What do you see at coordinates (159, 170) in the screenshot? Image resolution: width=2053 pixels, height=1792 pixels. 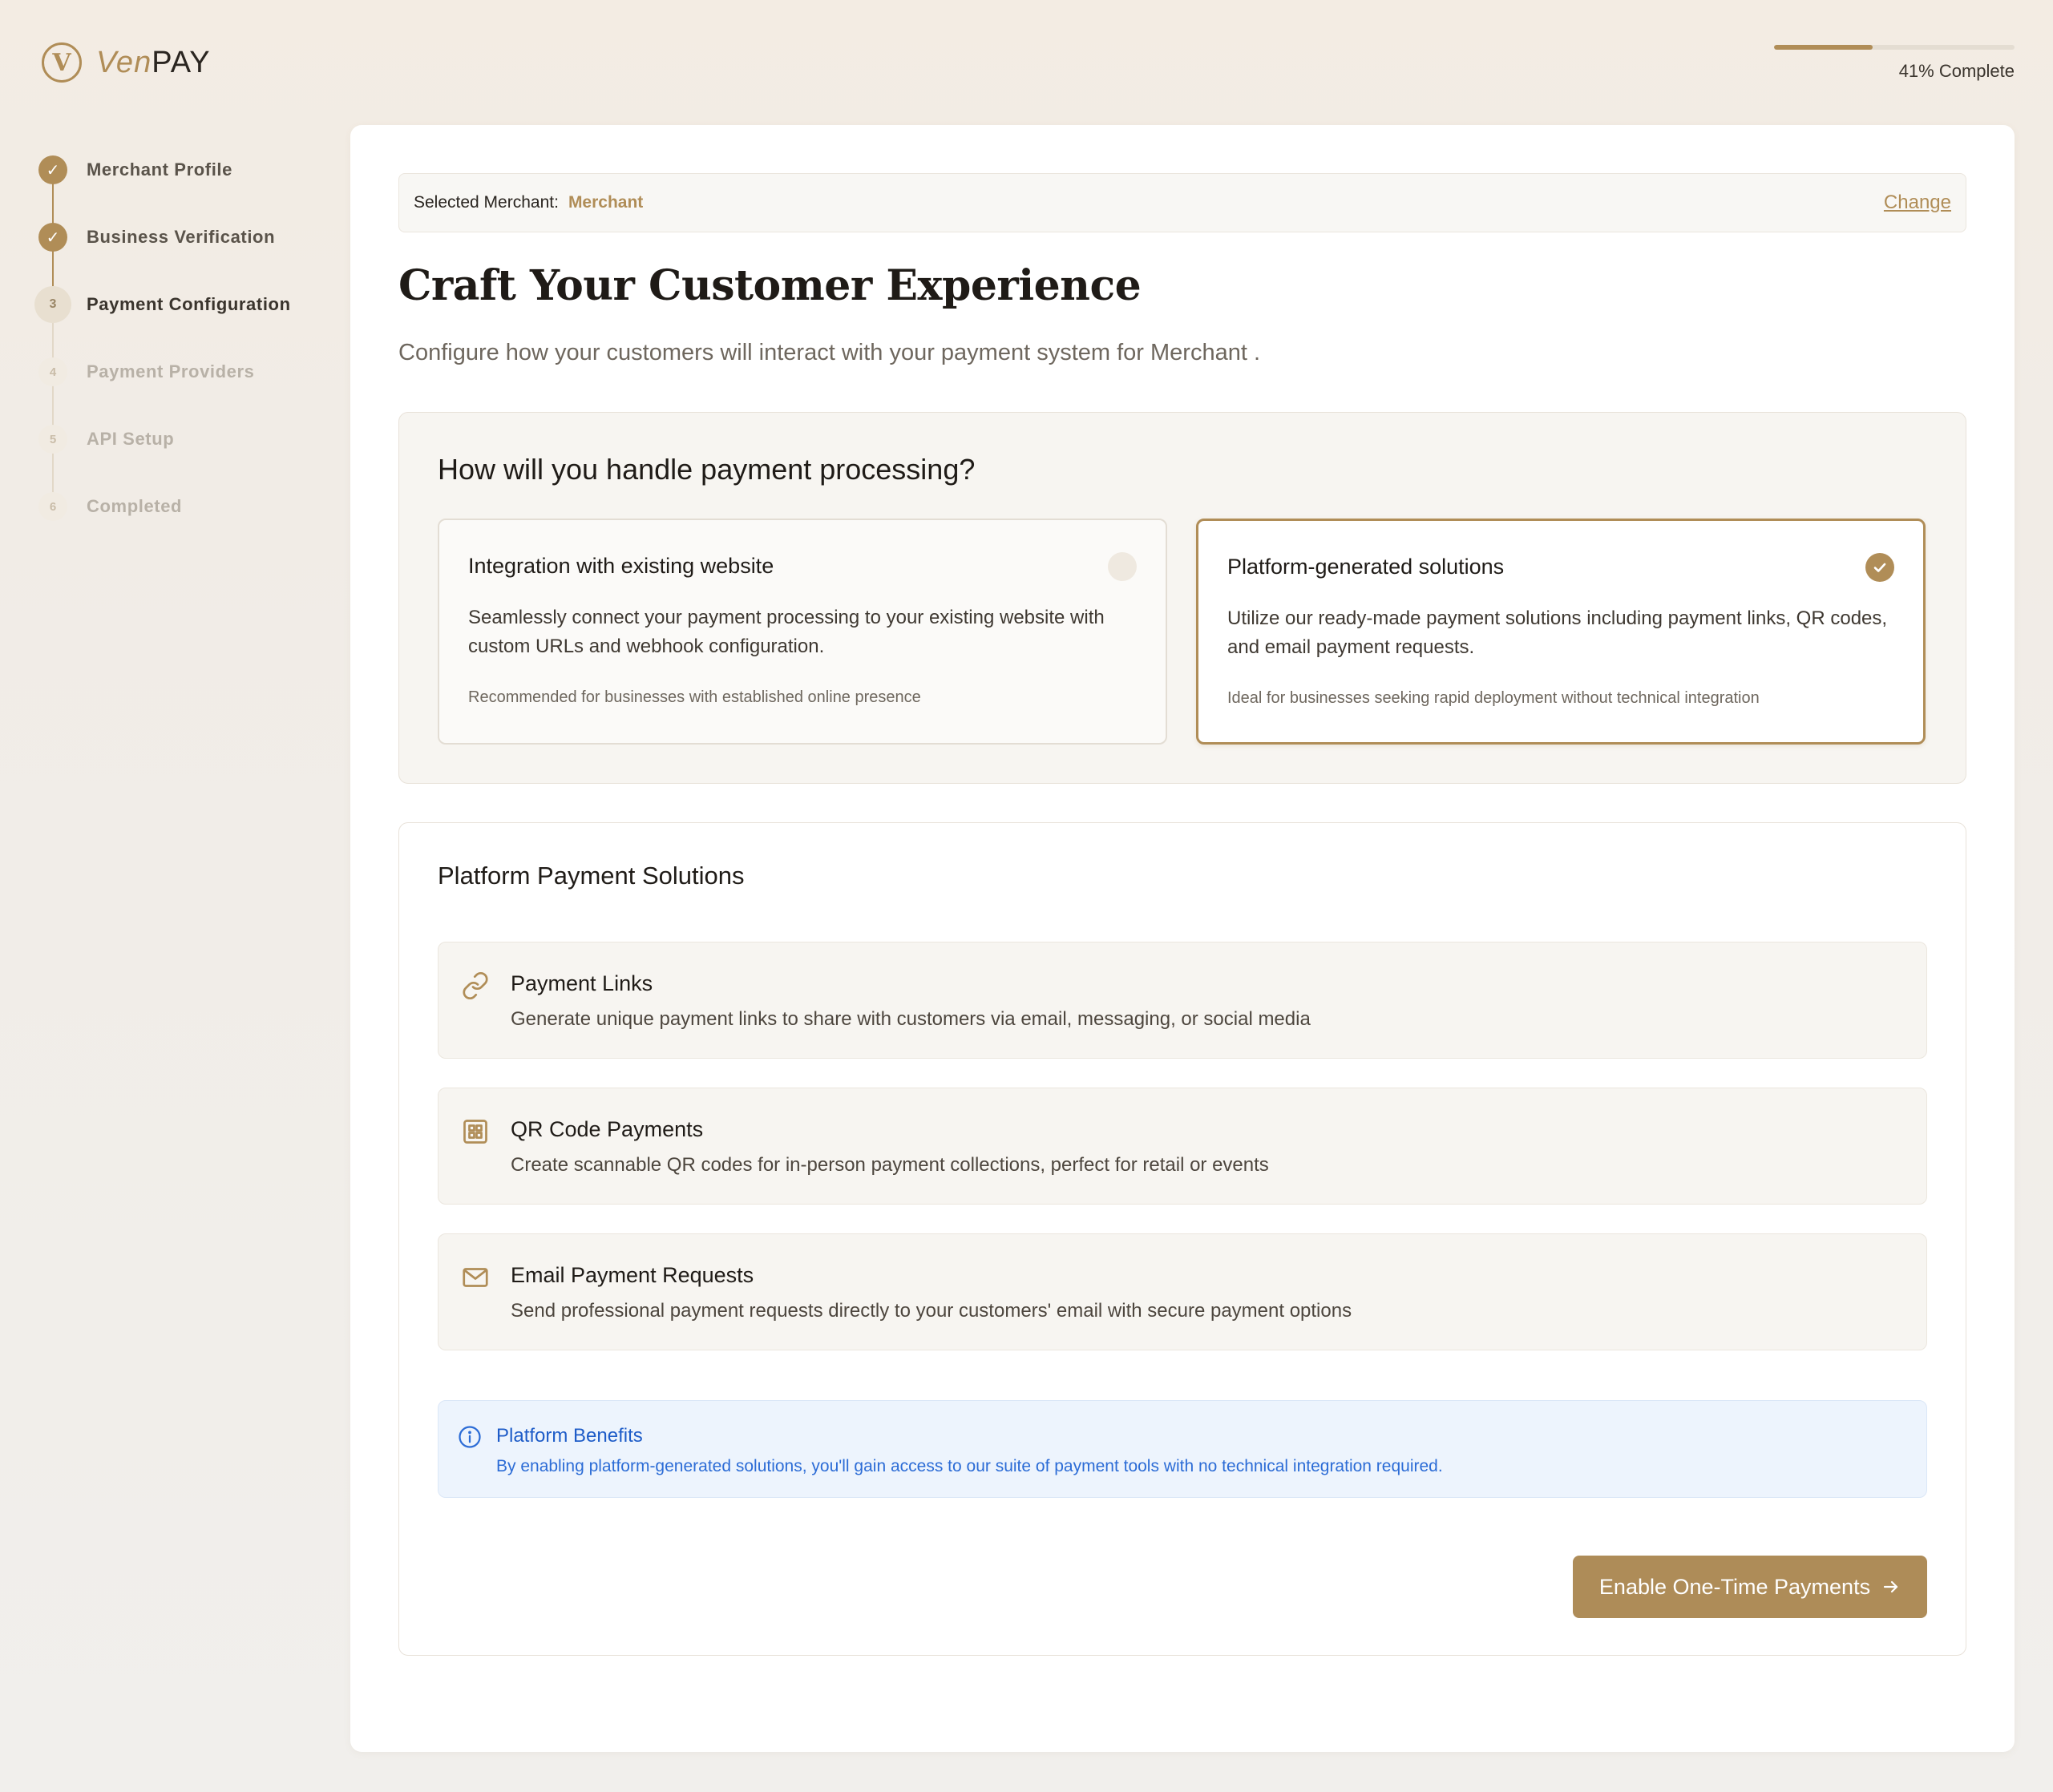 I see `step-label: Merchant Profile` at bounding box center [159, 170].